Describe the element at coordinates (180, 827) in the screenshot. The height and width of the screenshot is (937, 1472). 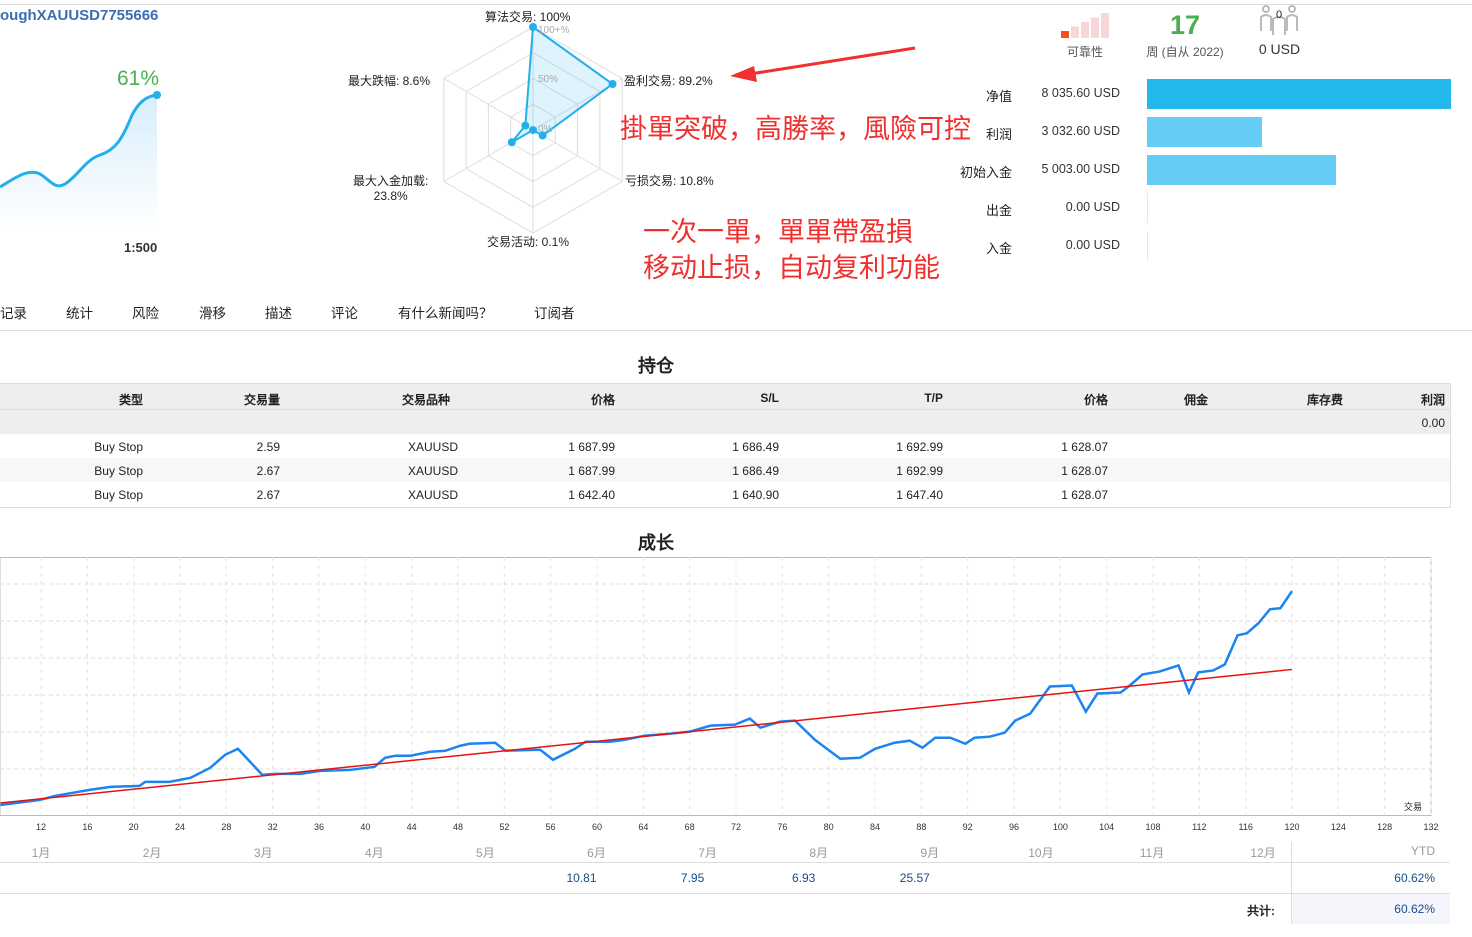
I see `x-tick-label: 24` at that location.